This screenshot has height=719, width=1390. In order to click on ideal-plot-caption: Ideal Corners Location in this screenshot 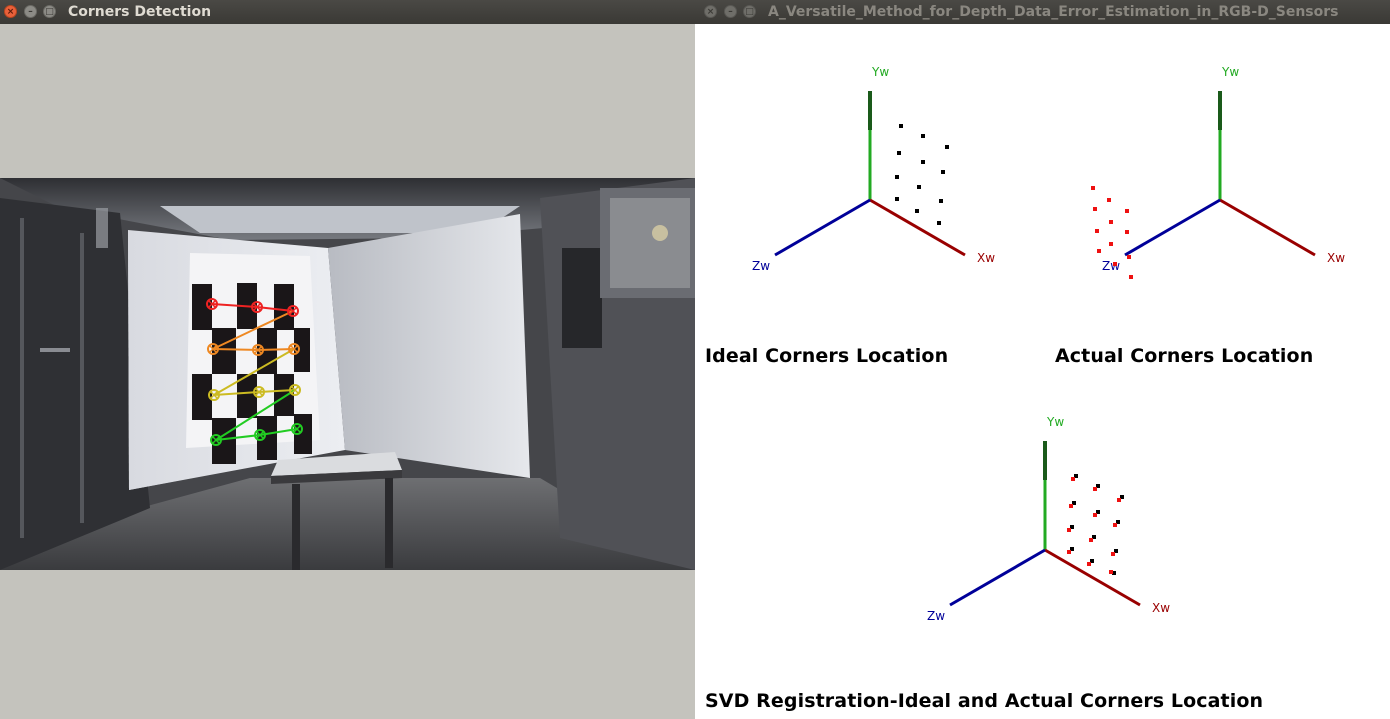, I will do `click(827, 356)`.